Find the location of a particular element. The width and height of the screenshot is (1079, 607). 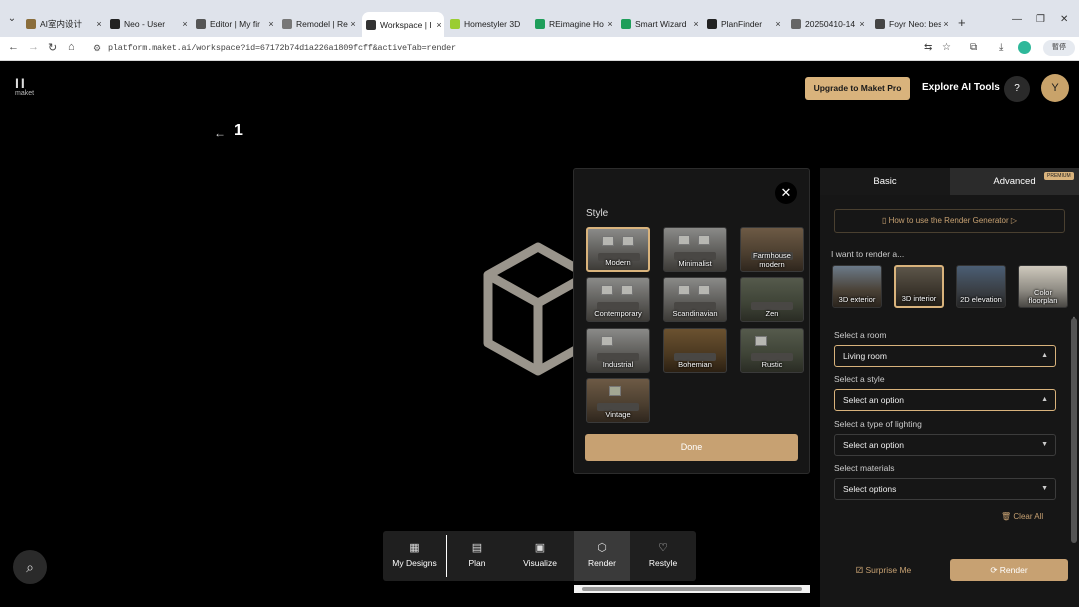

style-option-bohemian: Bohemian is located at coordinates (695, 350).